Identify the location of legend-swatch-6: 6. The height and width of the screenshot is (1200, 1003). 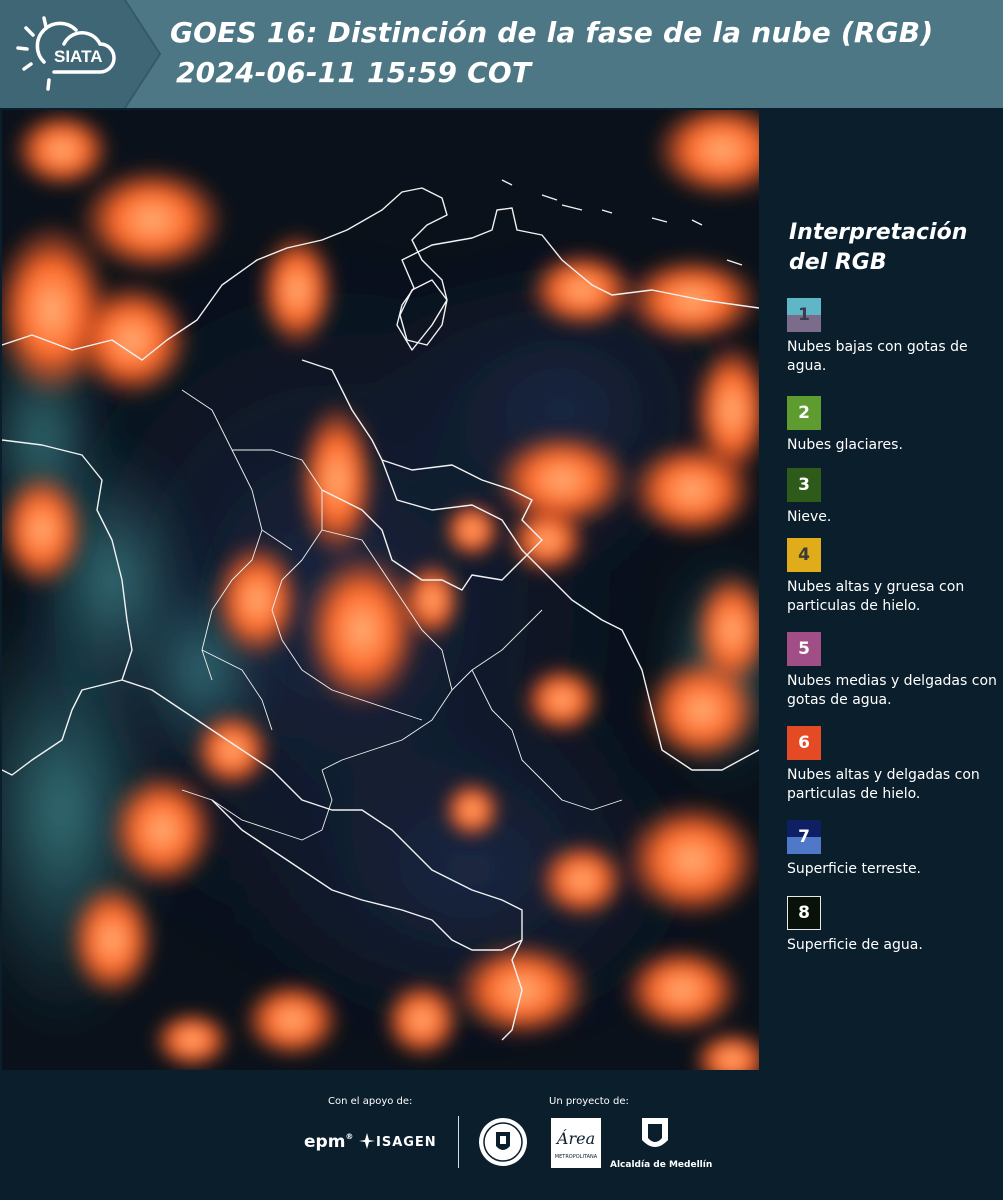
(804, 743).